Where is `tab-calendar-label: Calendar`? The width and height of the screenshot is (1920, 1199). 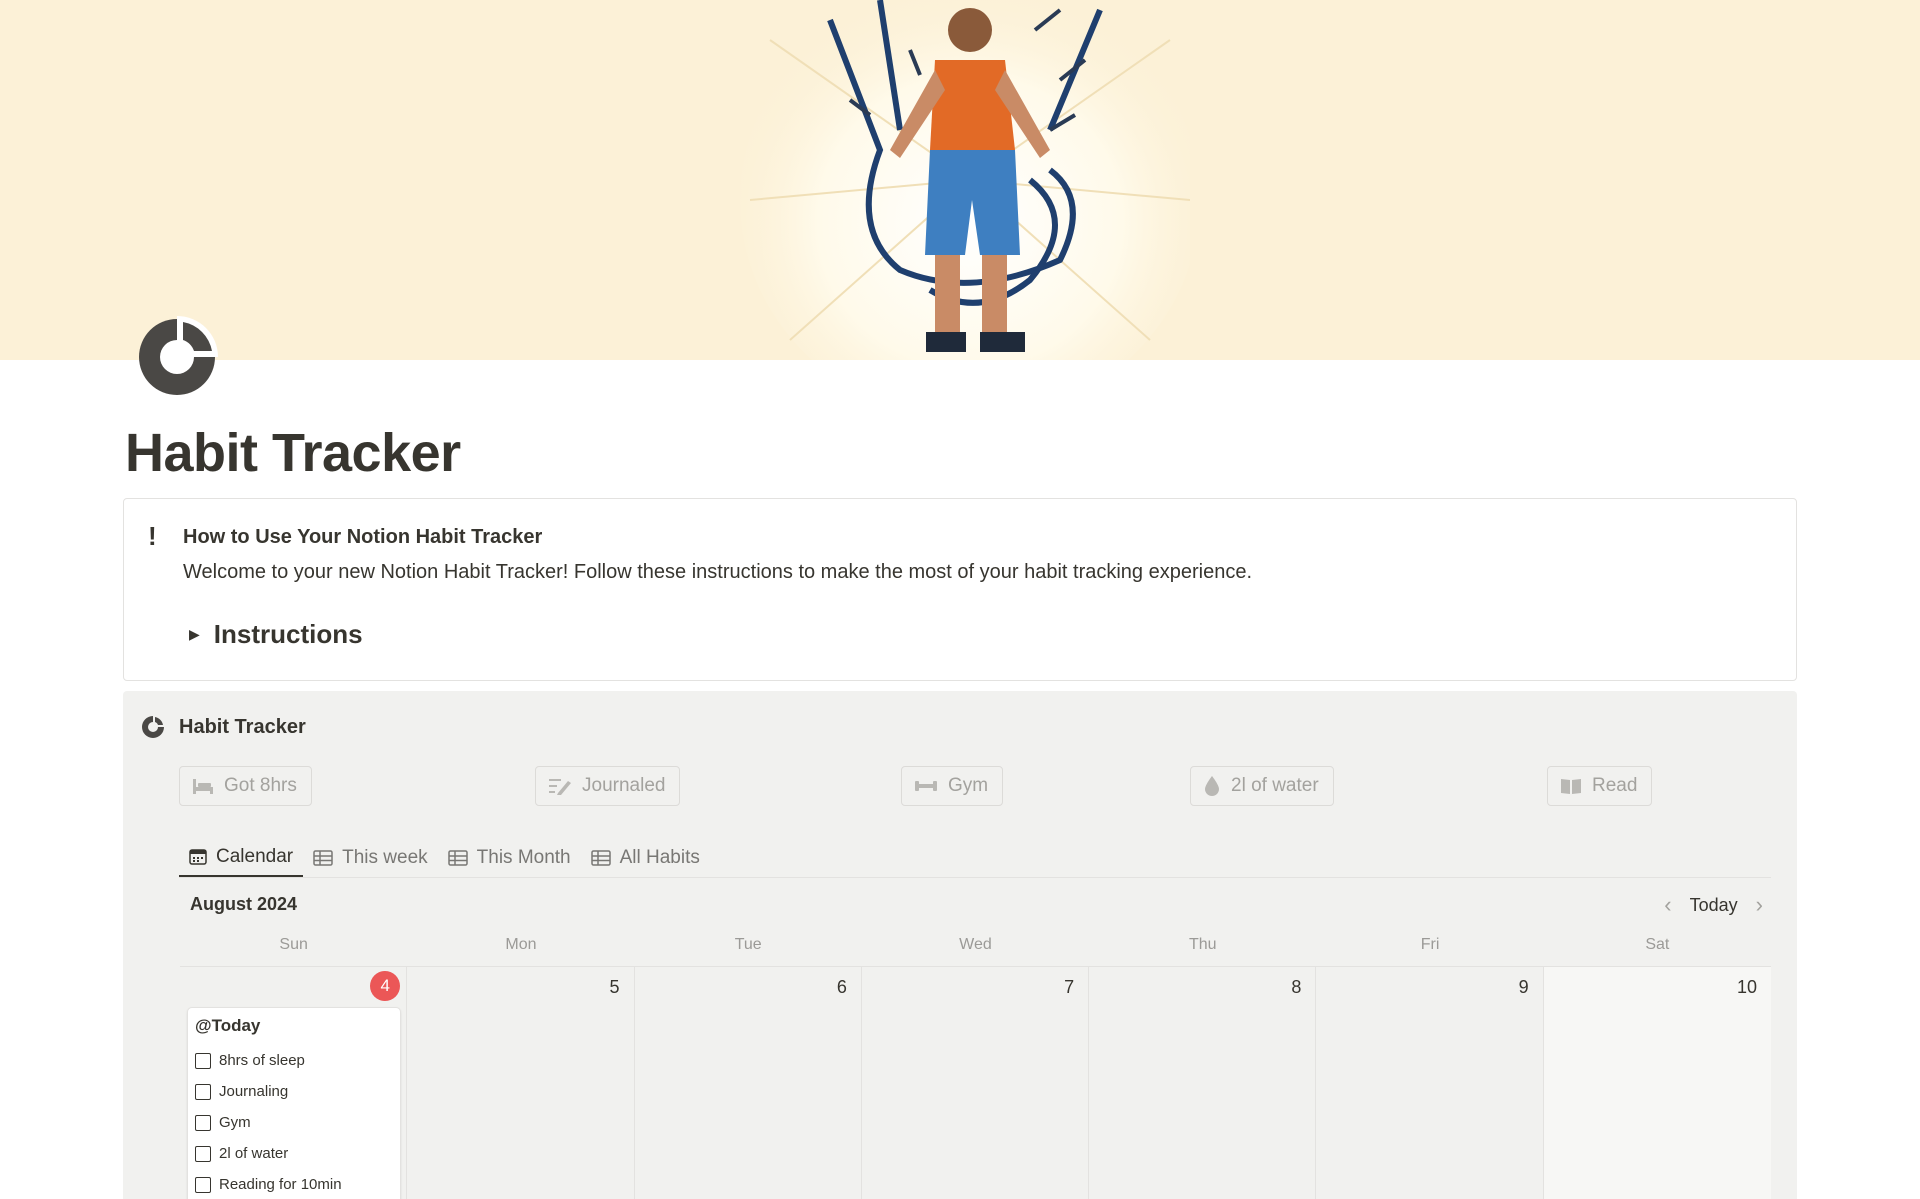
tab-calendar-label: Calendar is located at coordinates (255, 856).